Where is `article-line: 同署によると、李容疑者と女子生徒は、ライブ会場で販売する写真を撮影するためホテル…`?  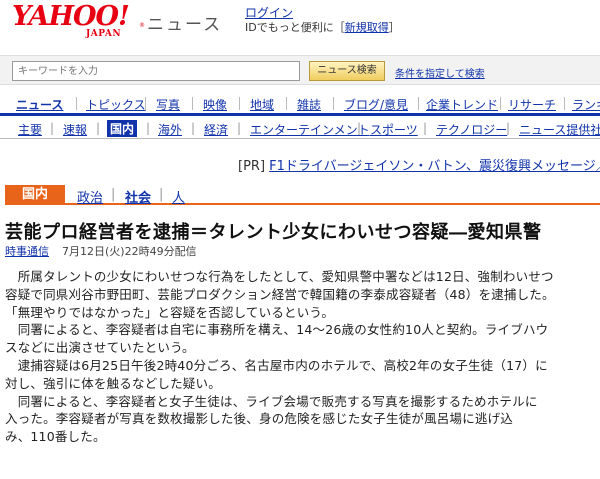
article-line: 同署によると、李容疑者と女子生徒は、ライブ会場で販売する写真を撮影するためホテル… is located at coordinates (271, 401).